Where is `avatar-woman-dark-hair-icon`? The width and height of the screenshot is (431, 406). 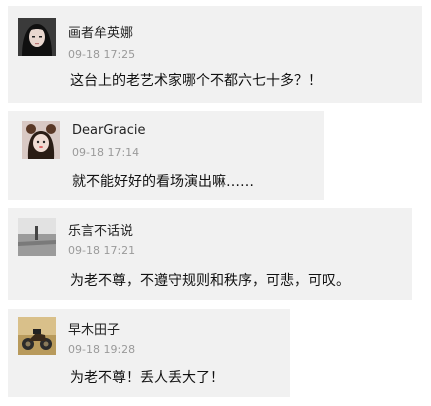
avatar-woman-dark-hair-icon is located at coordinates (37, 37).